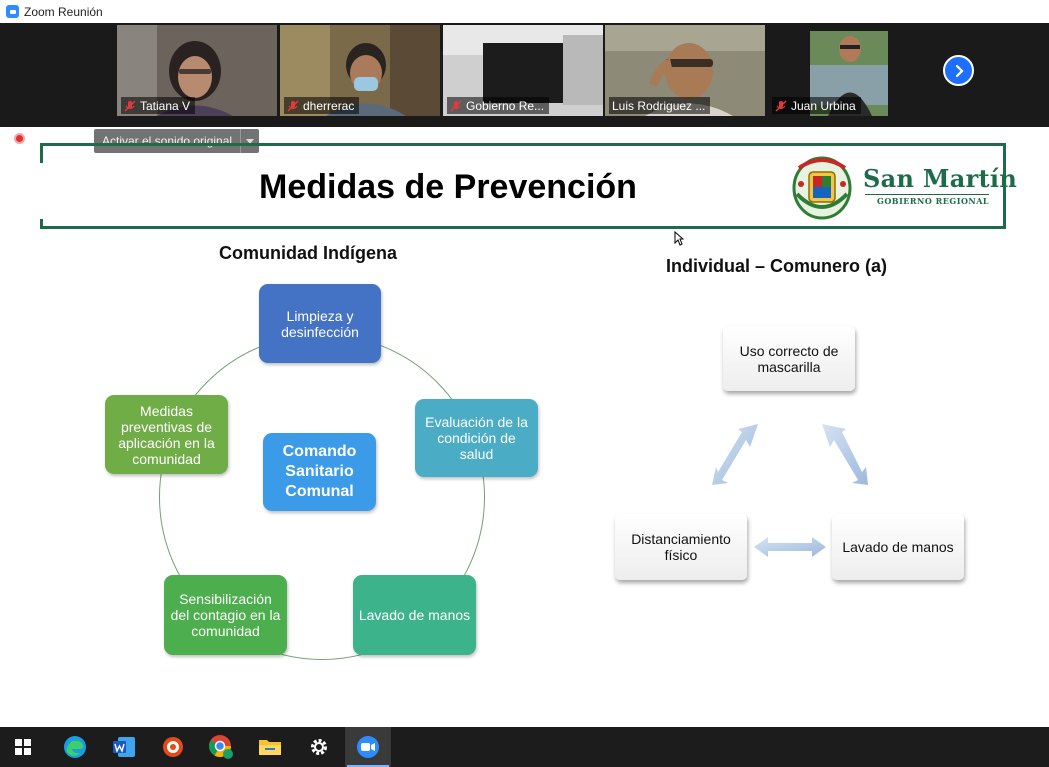  I want to click on slide-title: Medidas de Prevención, so click(448, 187).